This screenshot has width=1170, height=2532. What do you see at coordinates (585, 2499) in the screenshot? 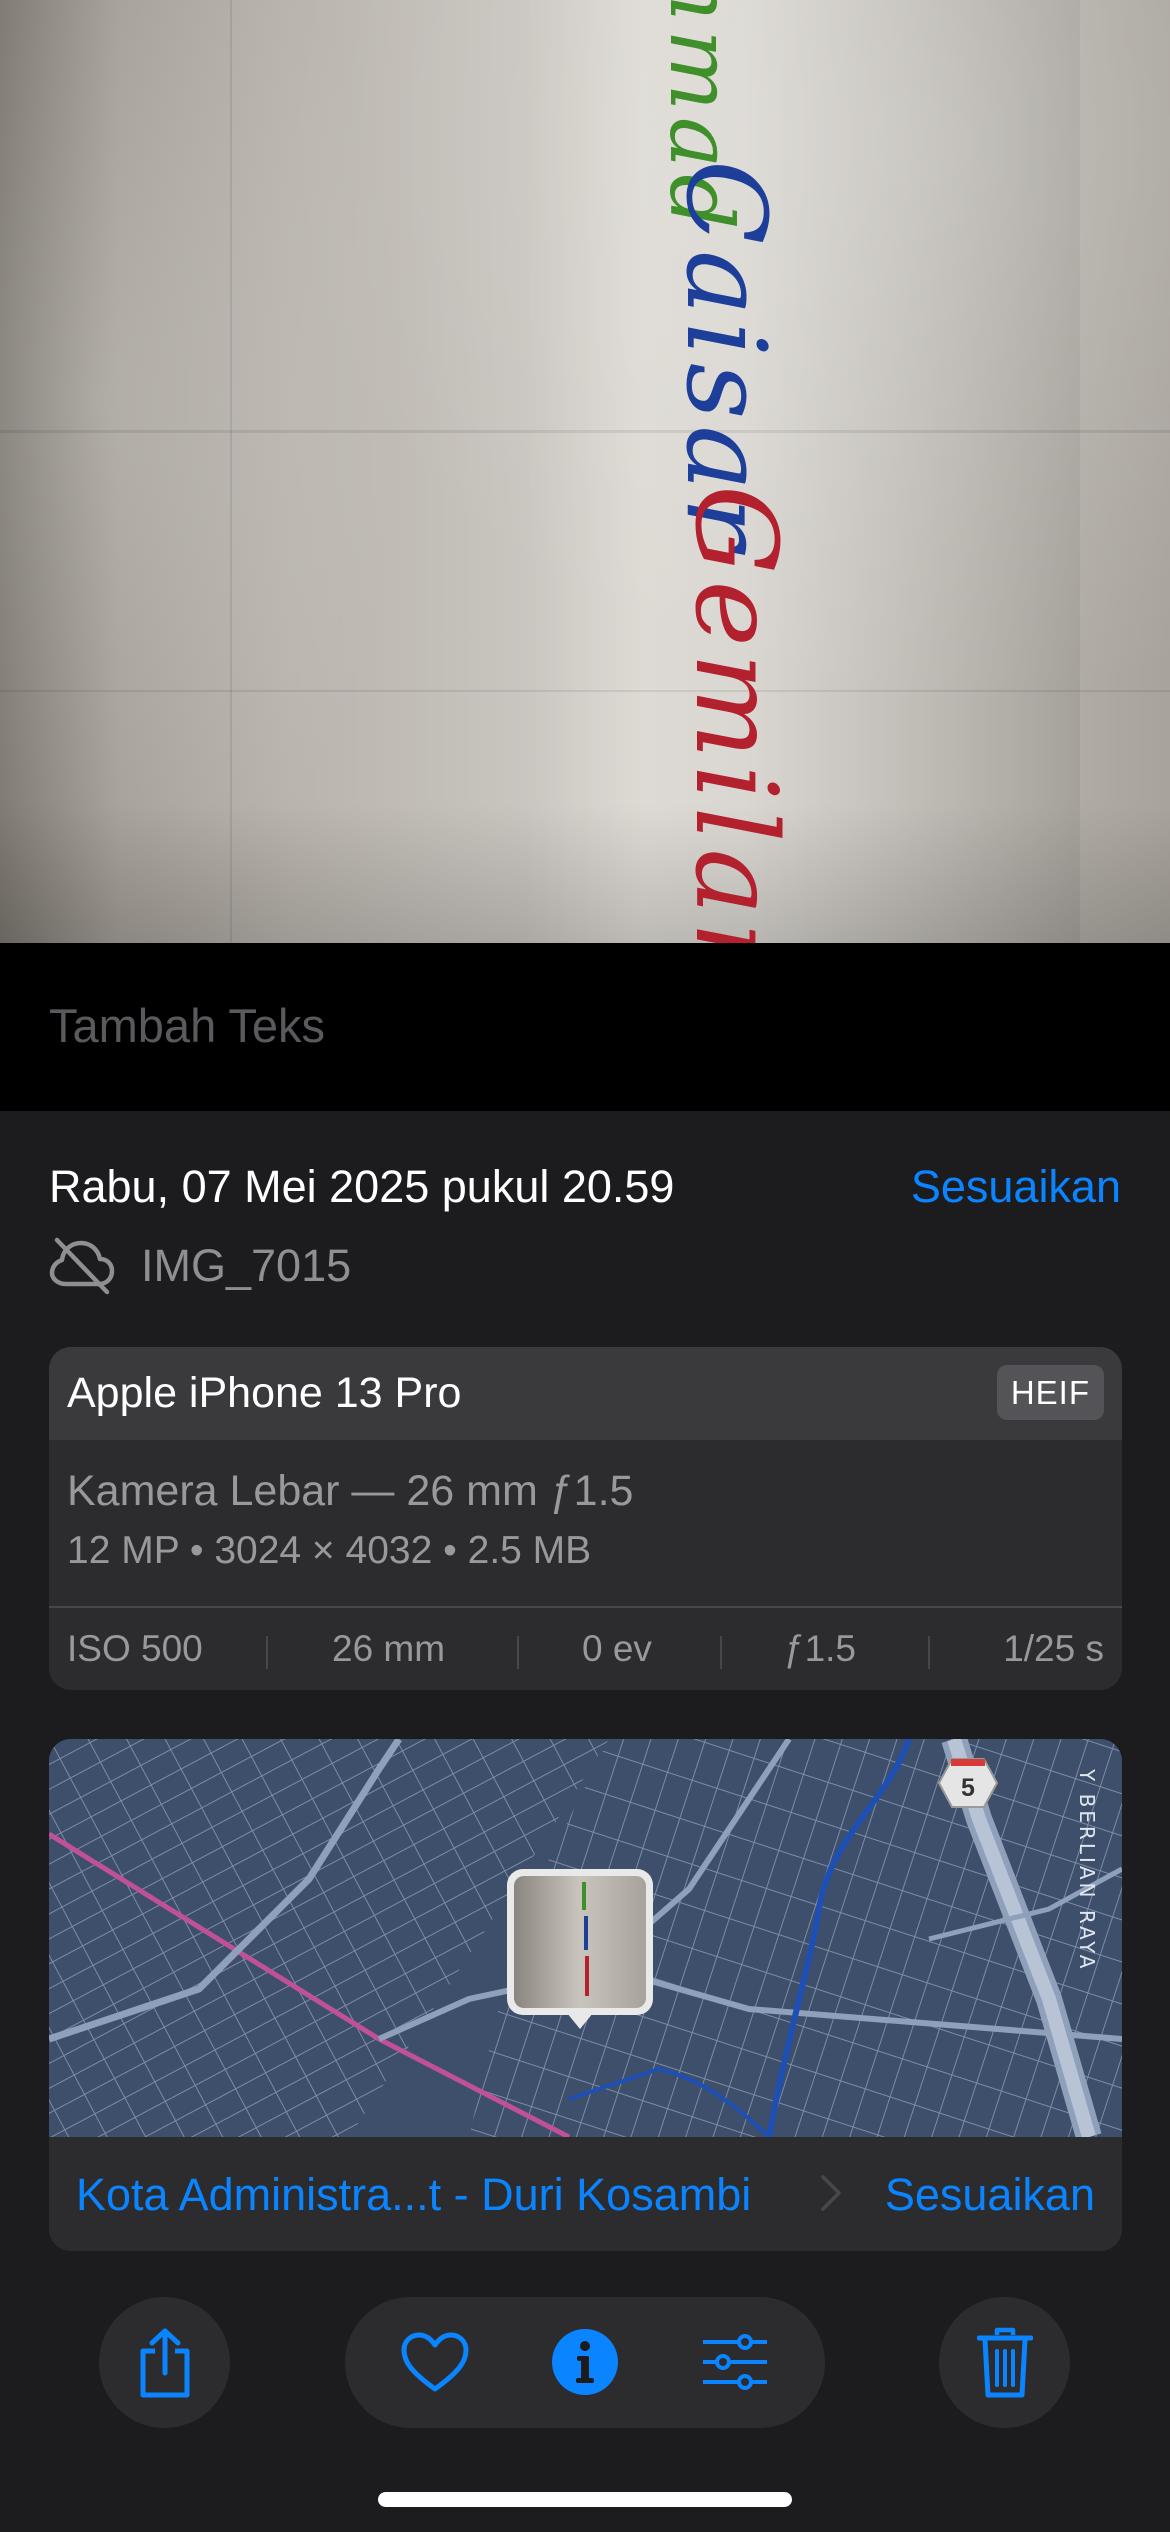
I see `home-indicator` at bounding box center [585, 2499].